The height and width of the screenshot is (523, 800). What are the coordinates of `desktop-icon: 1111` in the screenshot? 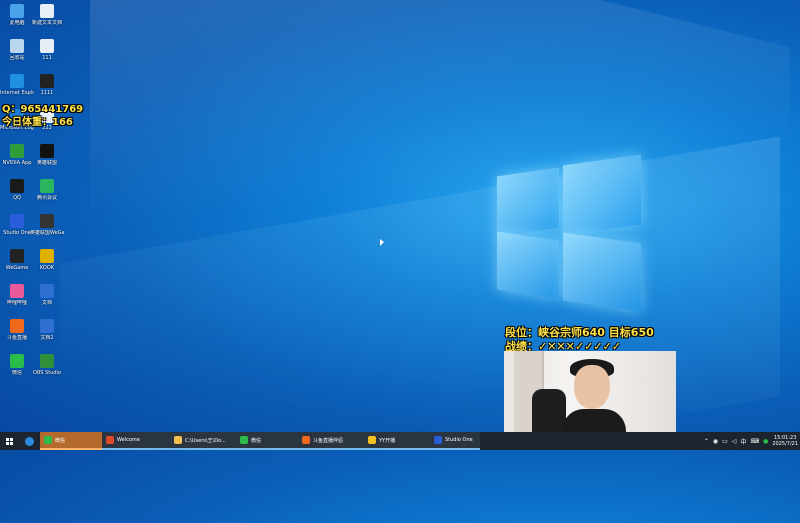 It's located at (47, 85).